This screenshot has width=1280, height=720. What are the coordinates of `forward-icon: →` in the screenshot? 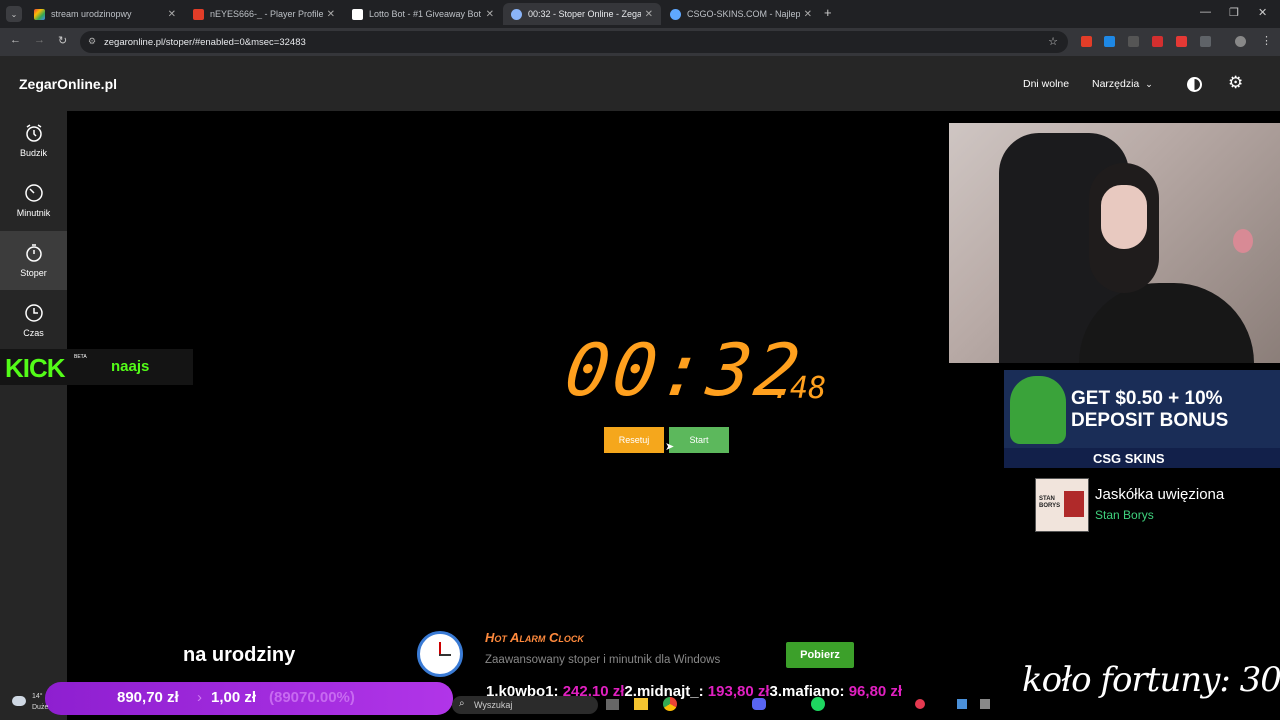 It's located at (39, 40).